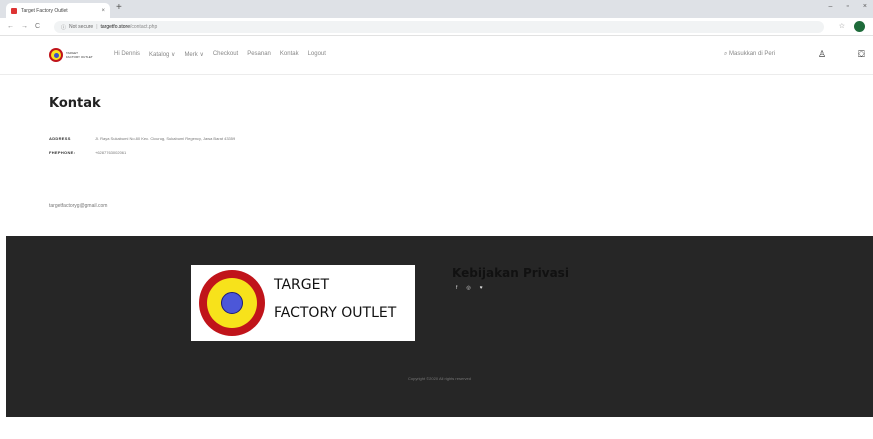 The image size is (873, 439). Describe the element at coordinates (37, 26) in the screenshot. I see `reload-button: C` at that location.